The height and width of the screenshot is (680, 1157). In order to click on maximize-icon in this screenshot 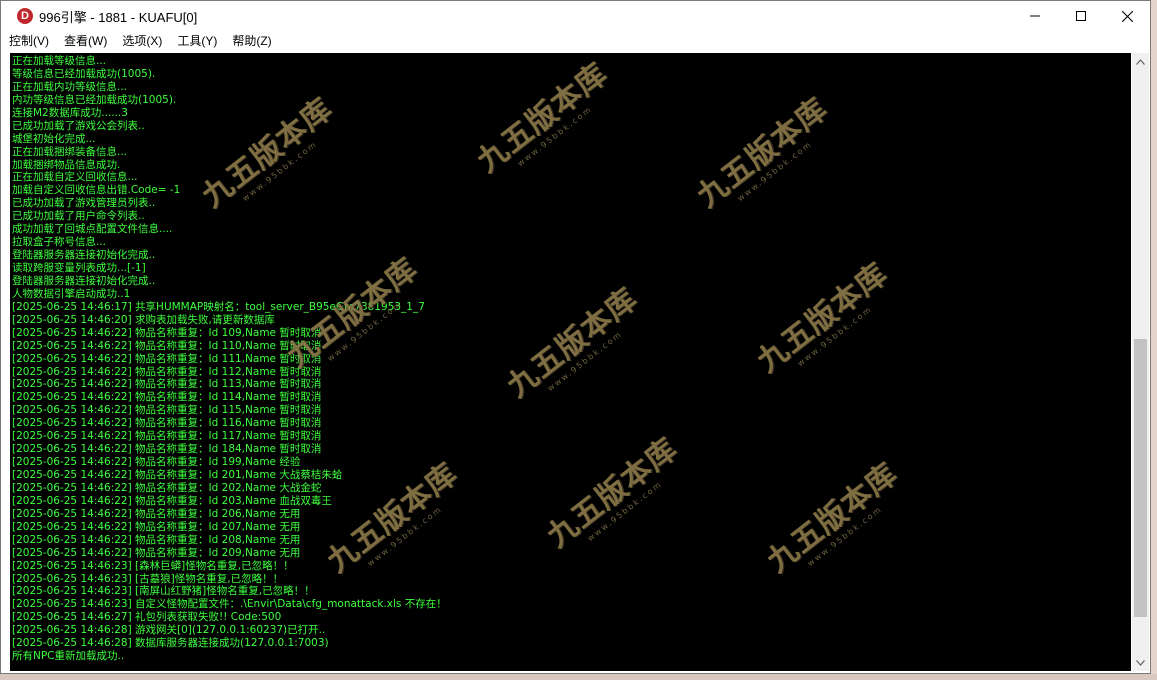, I will do `click(1081, 16)`.